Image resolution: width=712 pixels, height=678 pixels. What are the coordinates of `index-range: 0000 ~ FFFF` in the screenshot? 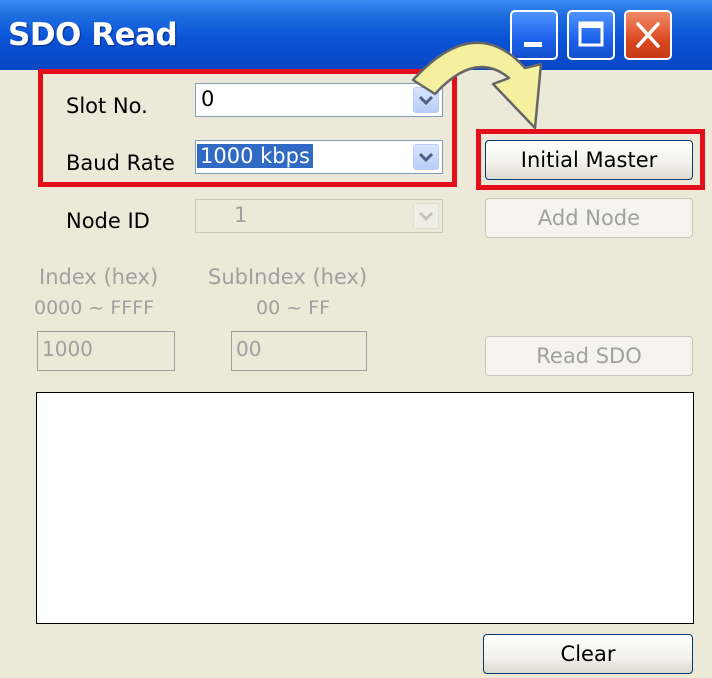 It's located at (94, 308).